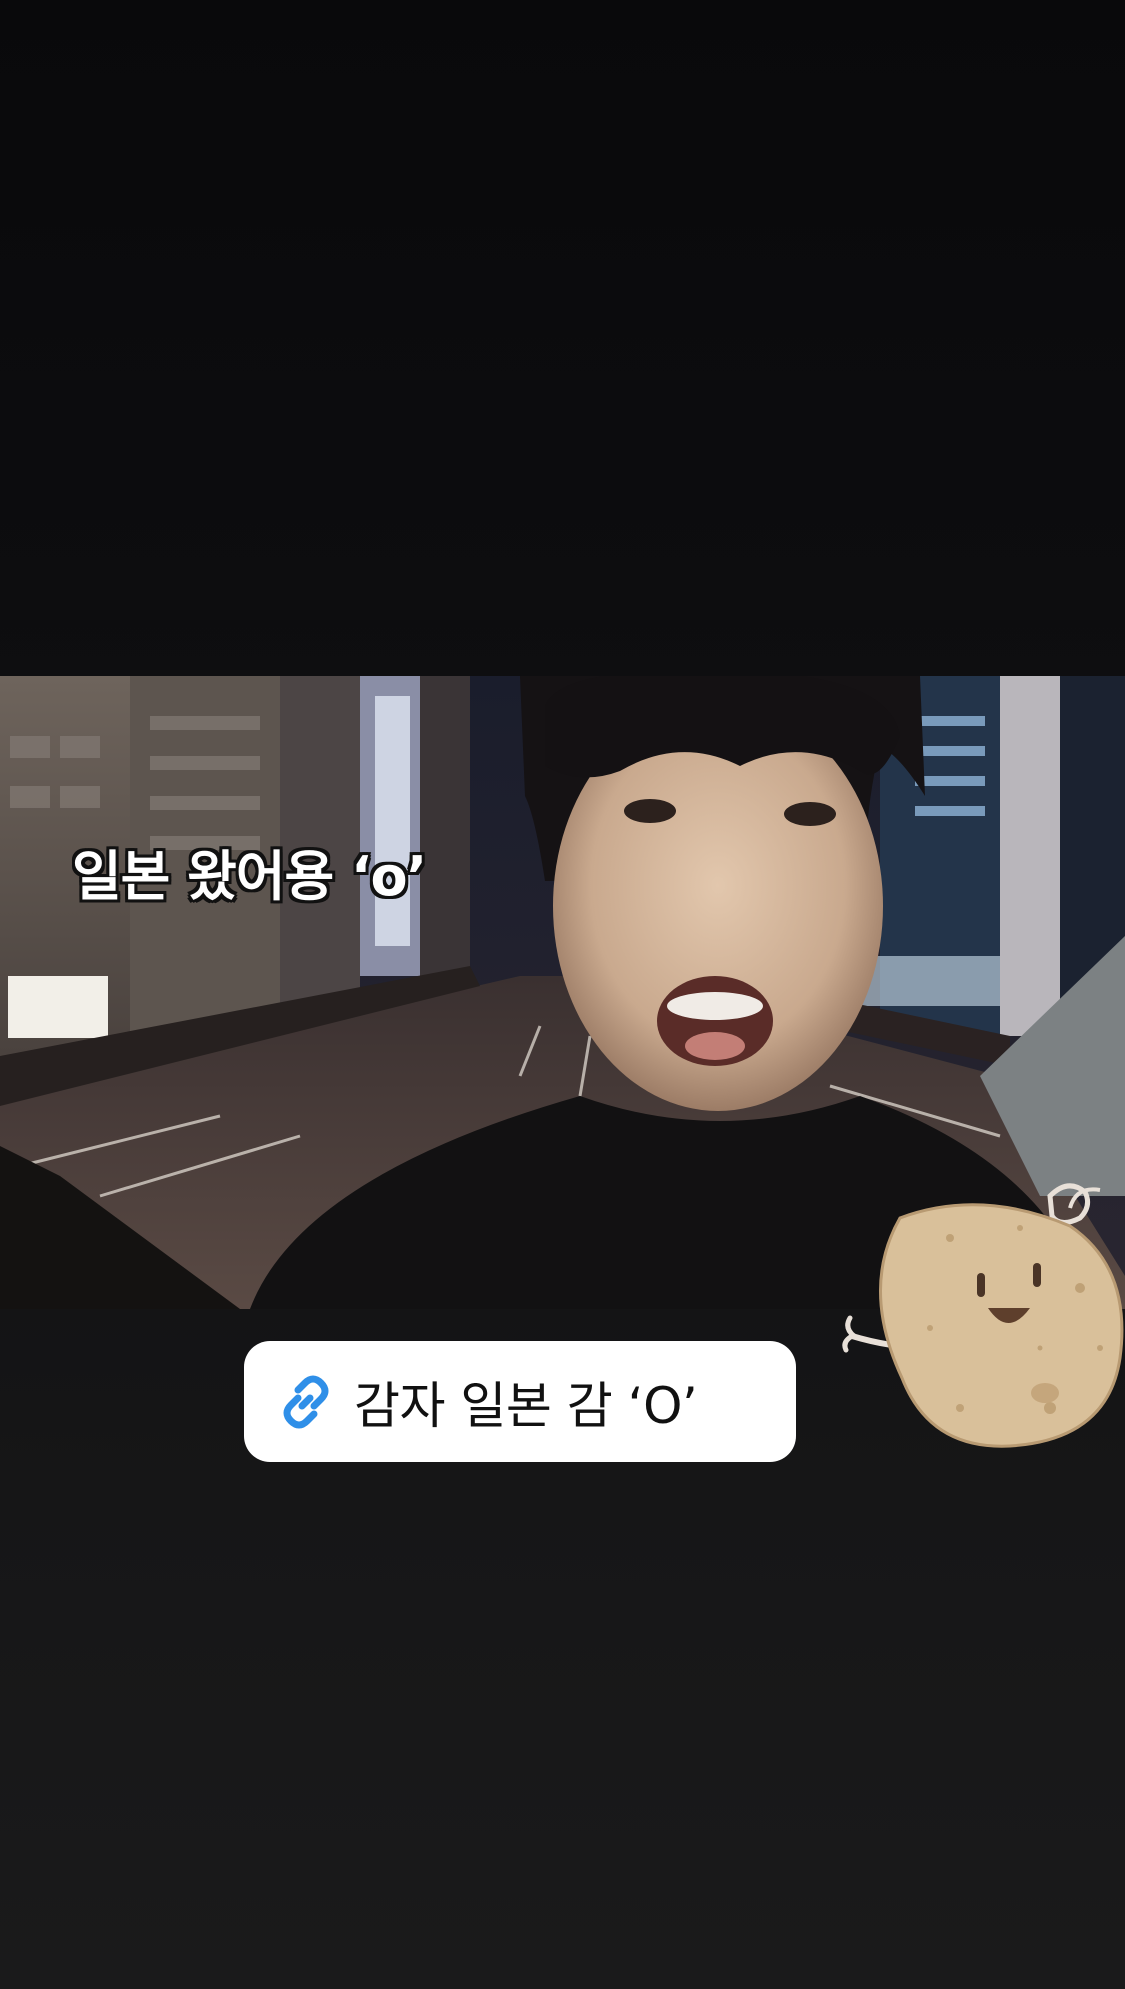 The height and width of the screenshot is (1989, 1125). Describe the element at coordinates (249, 876) in the screenshot. I see `video-caption: 일본 왔어용 ‘o’` at that location.